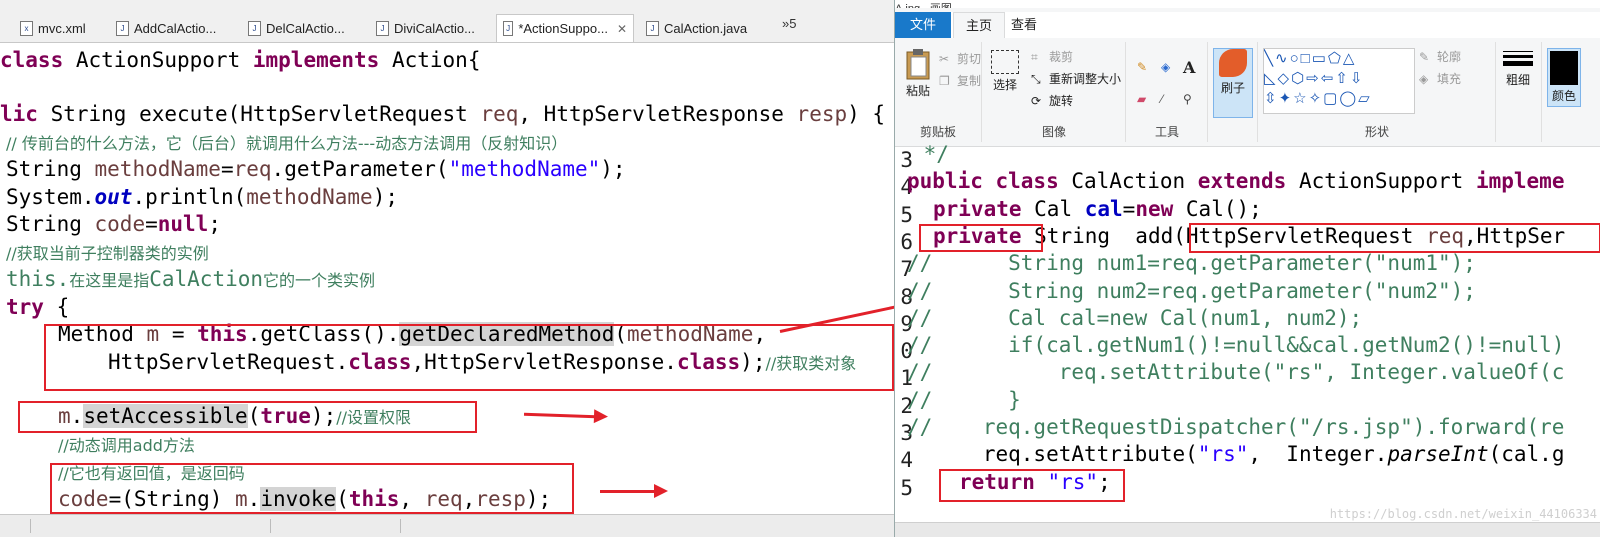  I want to click on select-button: 选择, so click(1005, 71).